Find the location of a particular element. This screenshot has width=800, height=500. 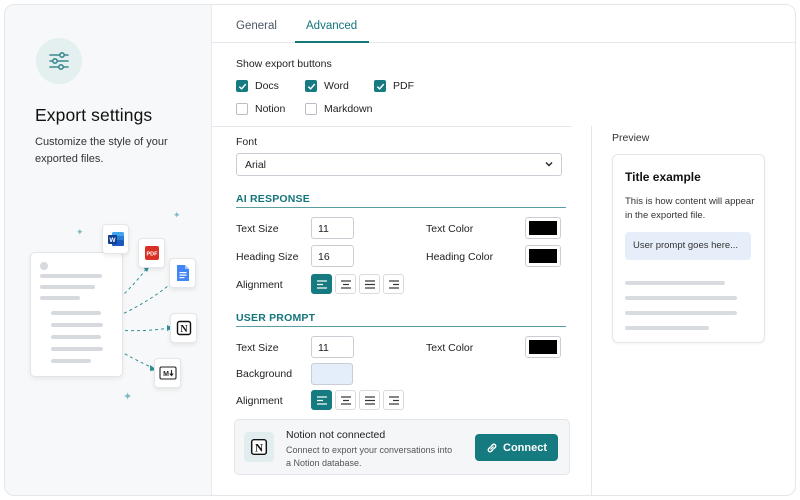

export-illustration: ✦ ✦ ✦ W PDF N M is located at coordinates (108, 310).